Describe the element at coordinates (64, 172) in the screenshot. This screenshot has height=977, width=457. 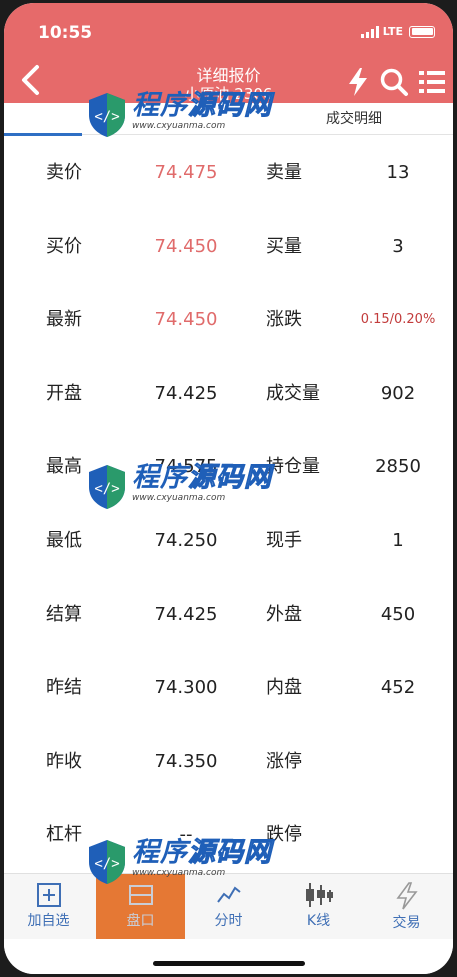
I see `quote-label: 卖价` at that location.